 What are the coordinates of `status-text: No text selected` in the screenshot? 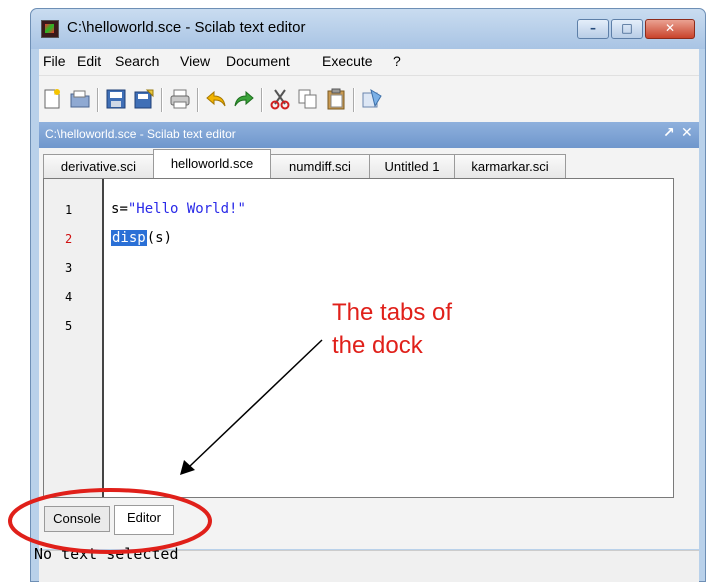 It's located at (106, 554).